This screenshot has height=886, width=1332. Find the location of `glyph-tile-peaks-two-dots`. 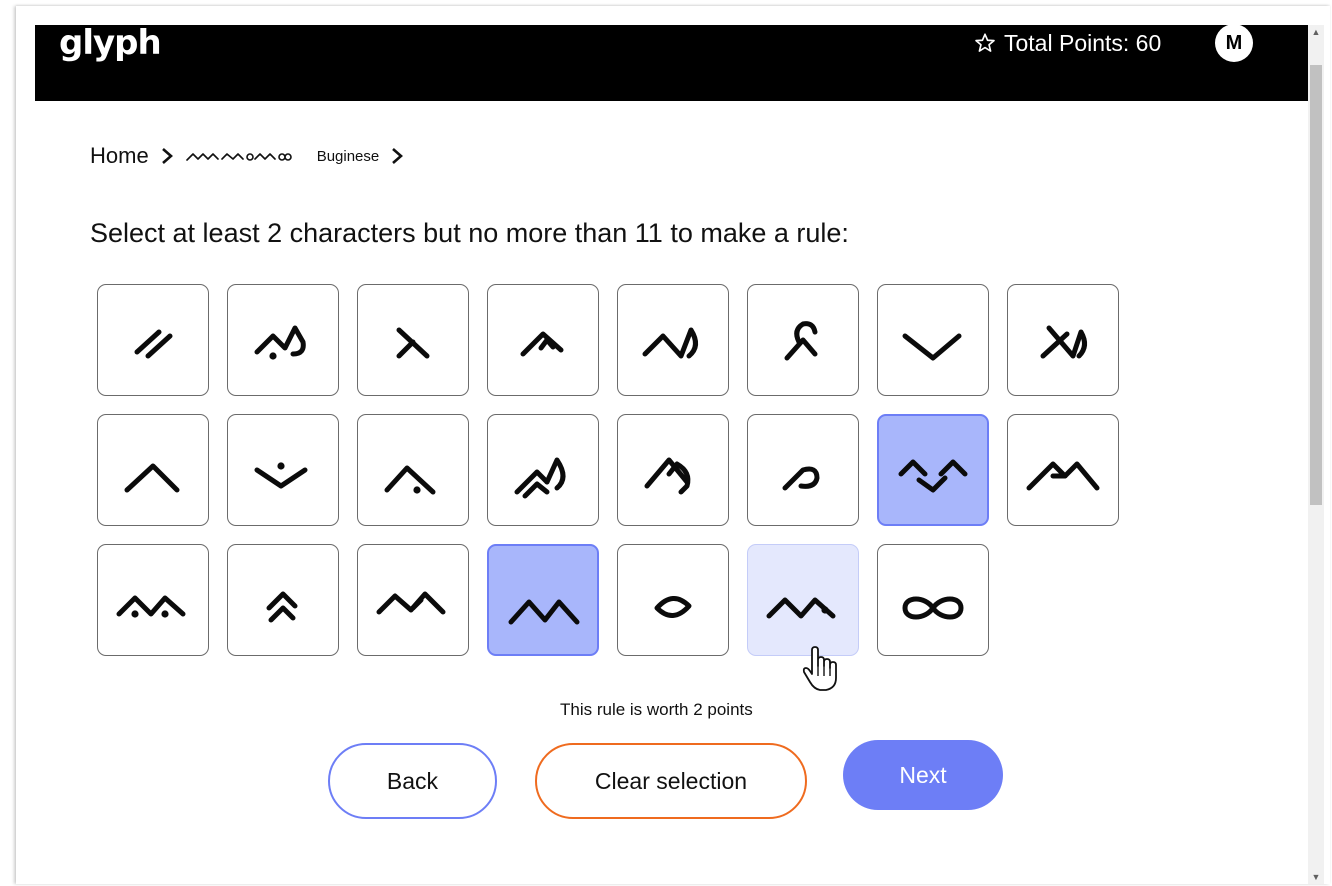

glyph-tile-peaks-two-dots is located at coordinates (153, 600).